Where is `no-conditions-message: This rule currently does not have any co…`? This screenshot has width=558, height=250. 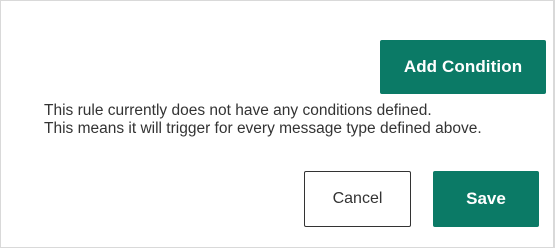
no-conditions-message: This rule currently does not have any co… is located at coordinates (284, 120).